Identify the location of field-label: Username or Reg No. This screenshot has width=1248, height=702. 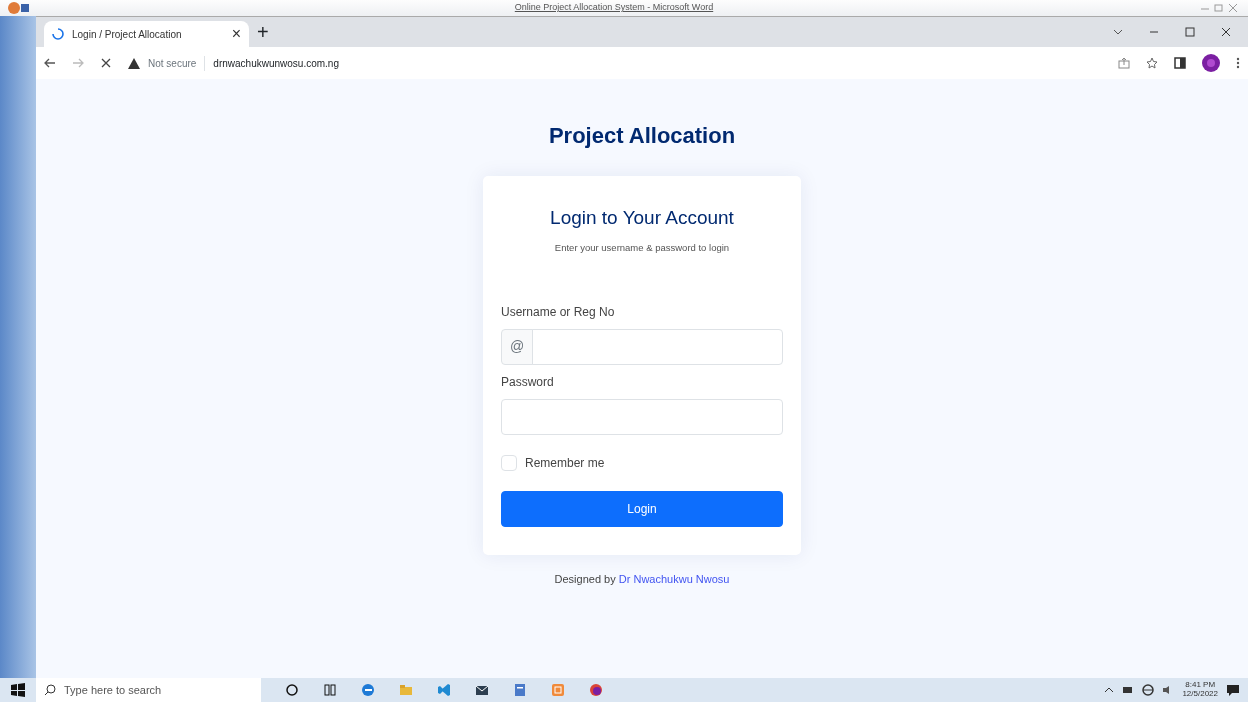
(558, 312).